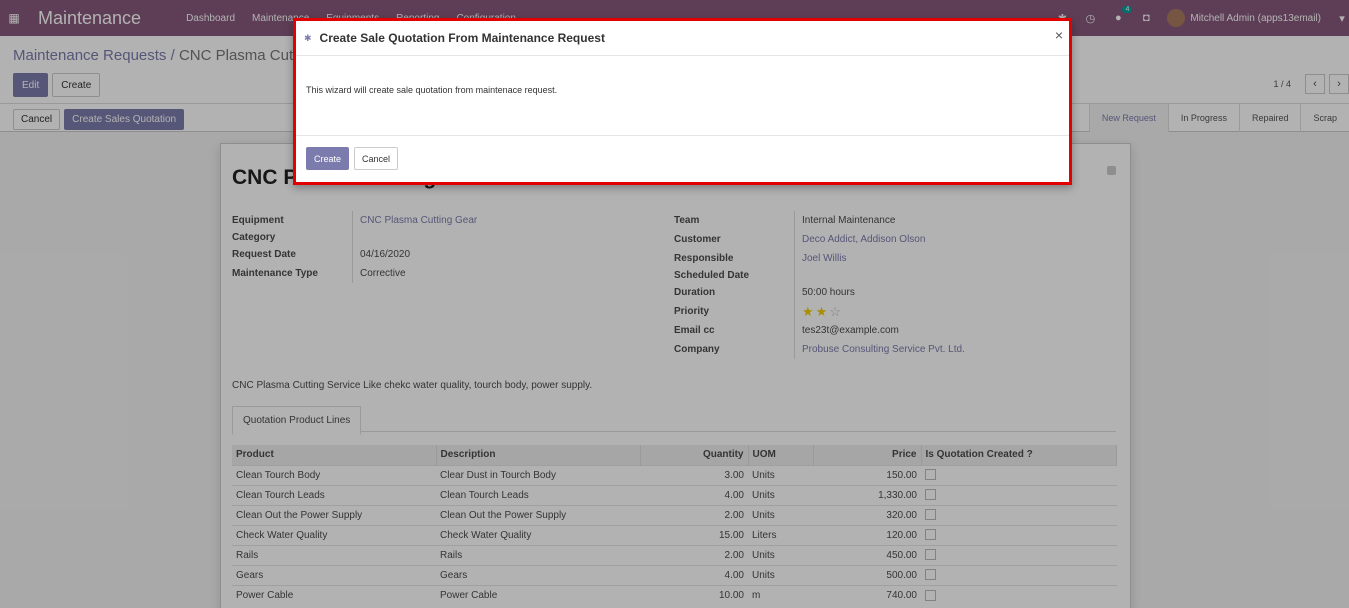 The image size is (1349, 608). What do you see at coordinates (1059, 35) in the screenshot?
I see `close-icon: ×` at bounding box center [1059, 35].